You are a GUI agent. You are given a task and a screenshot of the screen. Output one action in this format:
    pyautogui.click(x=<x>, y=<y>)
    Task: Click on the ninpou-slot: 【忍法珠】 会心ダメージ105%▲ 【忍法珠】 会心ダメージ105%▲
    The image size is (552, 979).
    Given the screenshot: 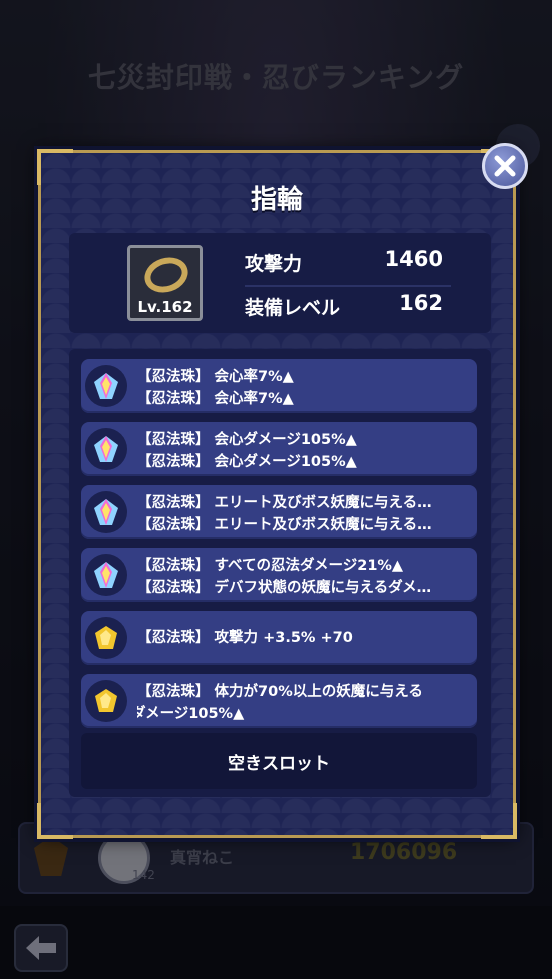 What is the action you would take?
    pyautogui.click(x=279, y=449)
    